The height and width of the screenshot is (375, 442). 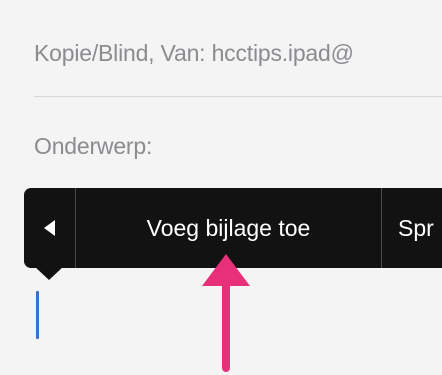 I want to click on annotation-arrow-icon, so click(x=226, y=313).